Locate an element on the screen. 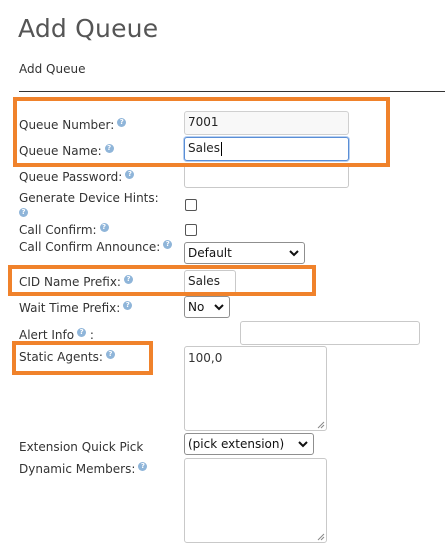  highlight-box-static-agents is located at coordinates (82, 358).